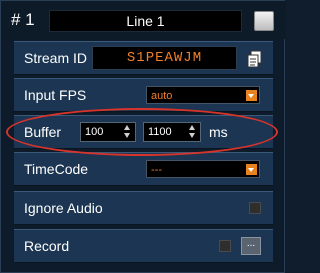 The height and width of the screenshot is (273, 320). I want to click on buffer-highlight-ellipse, so click(142, 132).